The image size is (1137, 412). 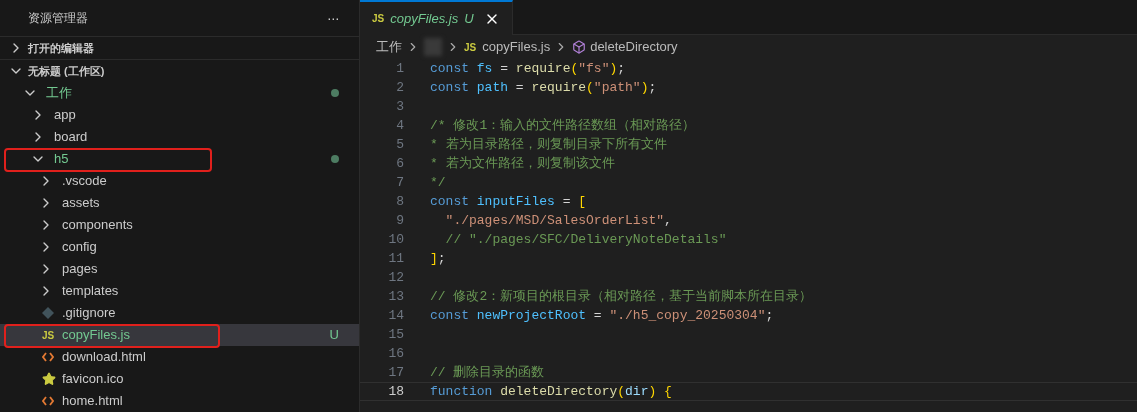 What do you see at coordinates (333, 18) in the screenshot?
I see `more-actions-button: ···` at bounding box center [333, 18].